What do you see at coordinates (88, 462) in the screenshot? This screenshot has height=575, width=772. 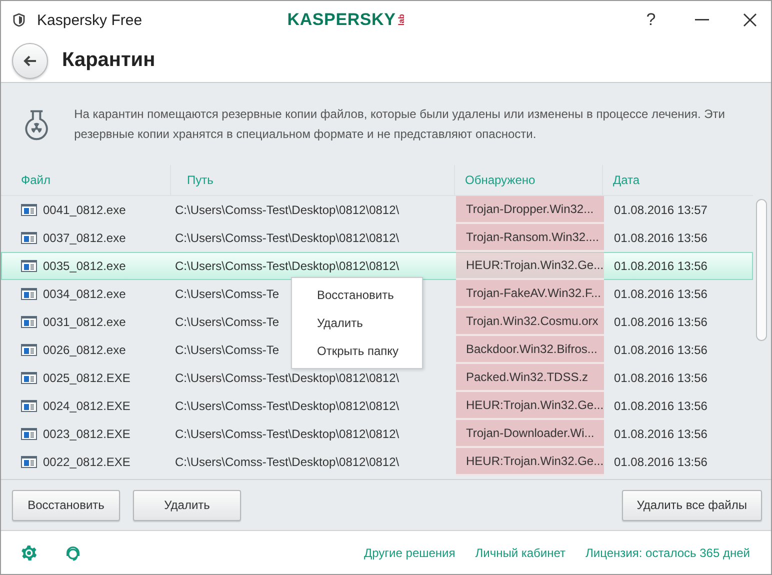 I see `table-cell: 0022_0812.EXE` at bounding box center [88, 462].